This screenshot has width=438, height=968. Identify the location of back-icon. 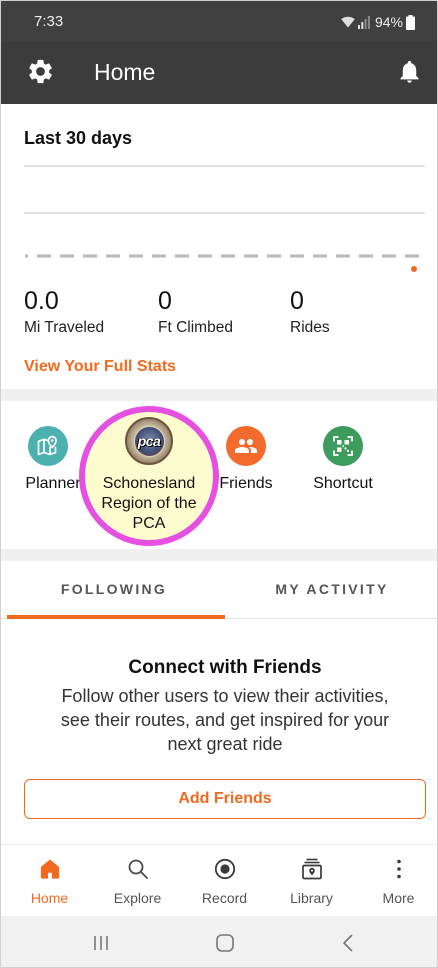
(348, 943).